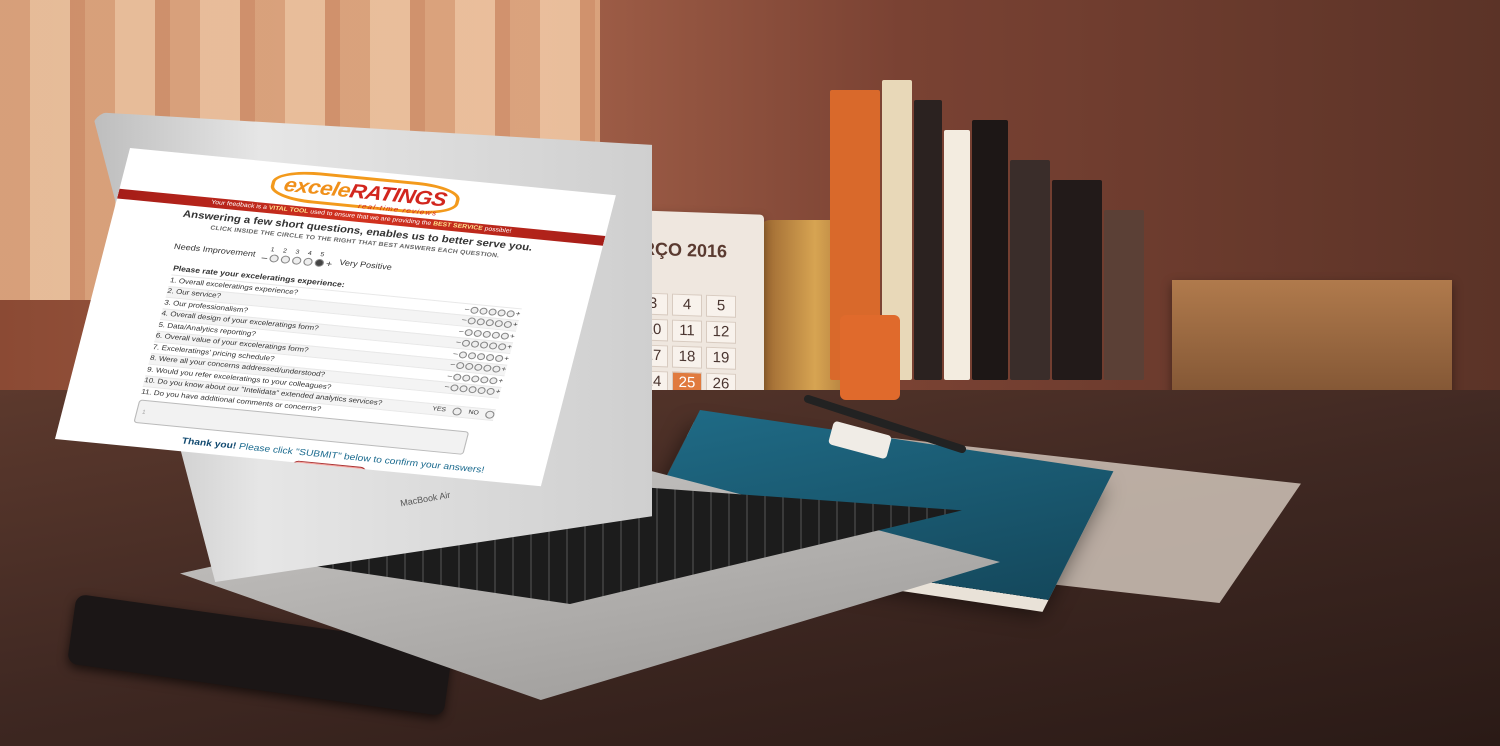  Describe the element at coordinates (721, 306) in the screenshot. I see `calendar-day: 5` at that location.